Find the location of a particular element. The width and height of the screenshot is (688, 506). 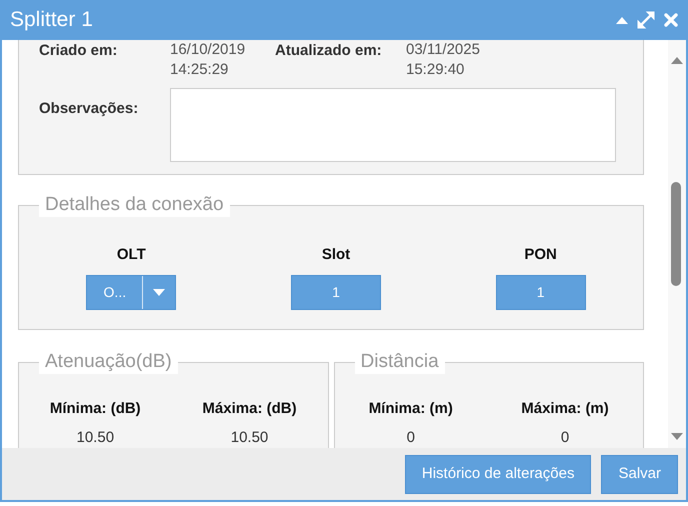

scrollbar-thumb is located at coordinates (676, 234).